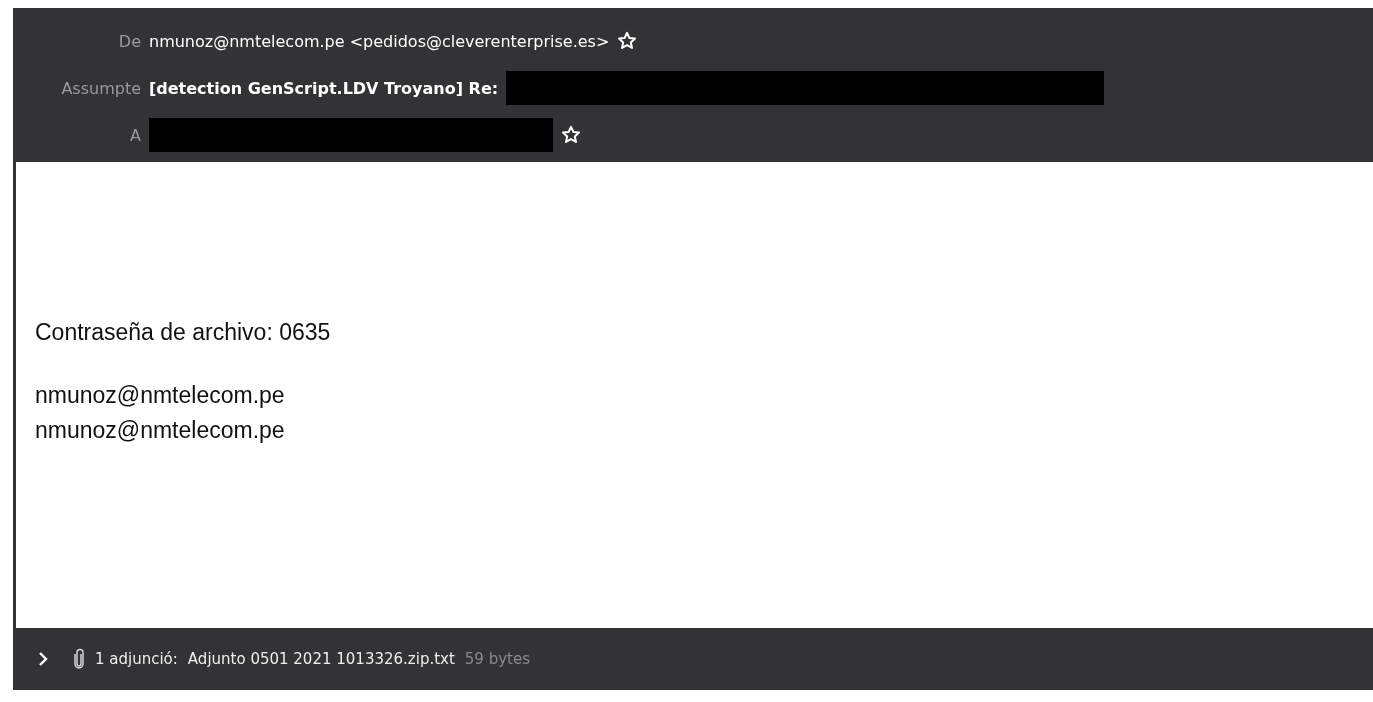  I want to click on paperclip-icon, so click(79, 659).